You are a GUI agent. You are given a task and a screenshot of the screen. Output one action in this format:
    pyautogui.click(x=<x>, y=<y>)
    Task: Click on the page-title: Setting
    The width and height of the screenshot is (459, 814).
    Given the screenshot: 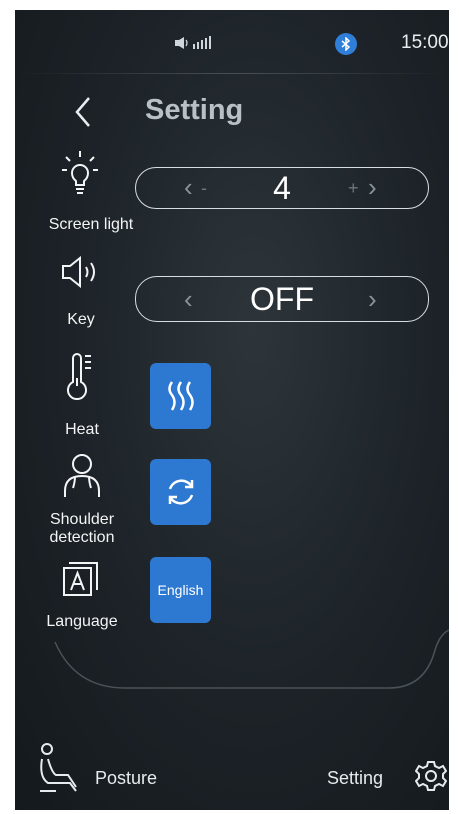 What is the action you would take?
    pyautogui.click(x=194, y=110)
    